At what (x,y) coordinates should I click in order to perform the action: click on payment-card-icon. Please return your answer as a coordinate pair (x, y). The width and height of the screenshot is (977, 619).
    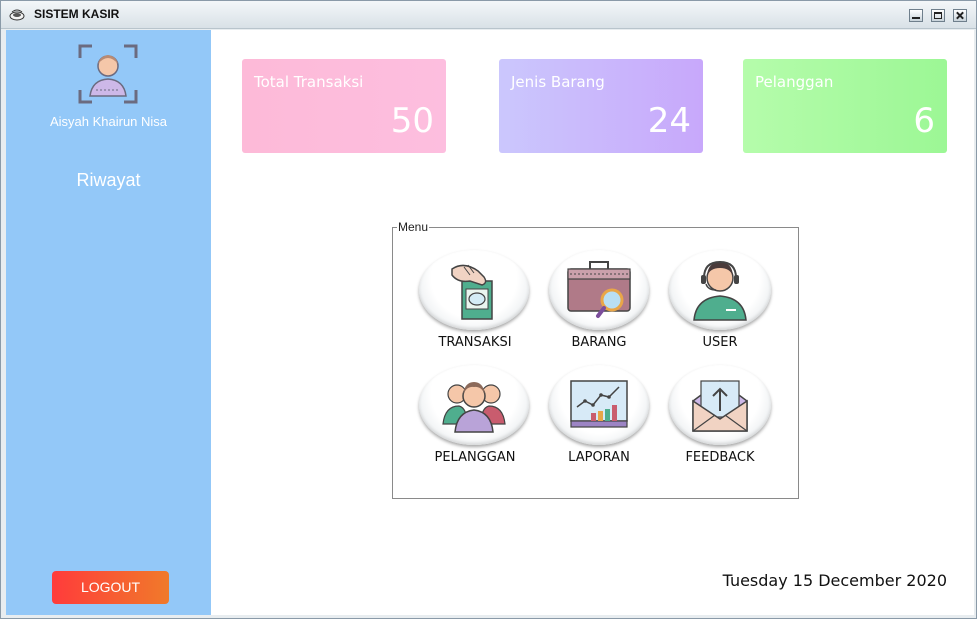
    Looking at the image, I should click on (472, 292).